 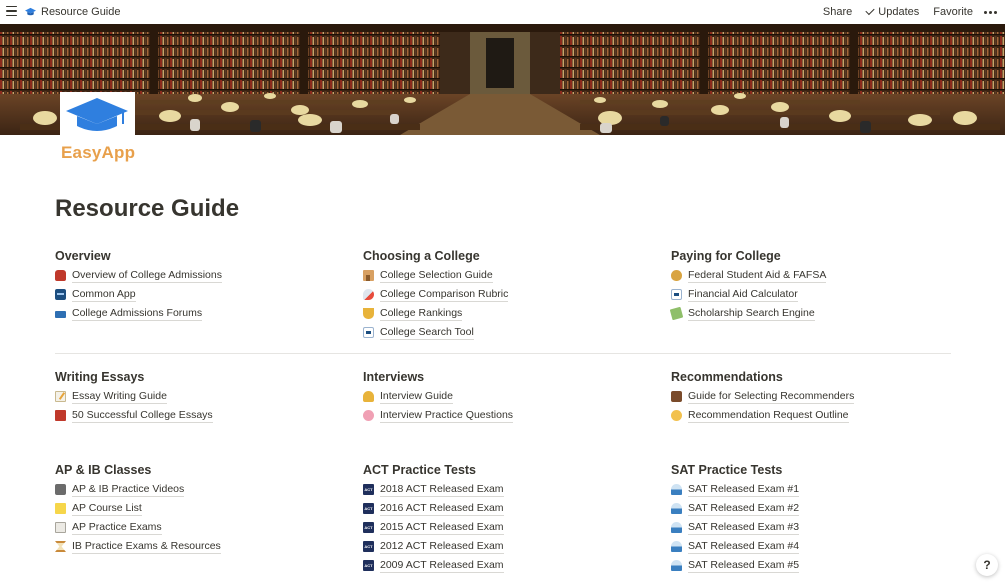 What do you see at coordinates (676, 415) in the screenshot?
I see `handshake-icon` at bounding box center [676, 415].